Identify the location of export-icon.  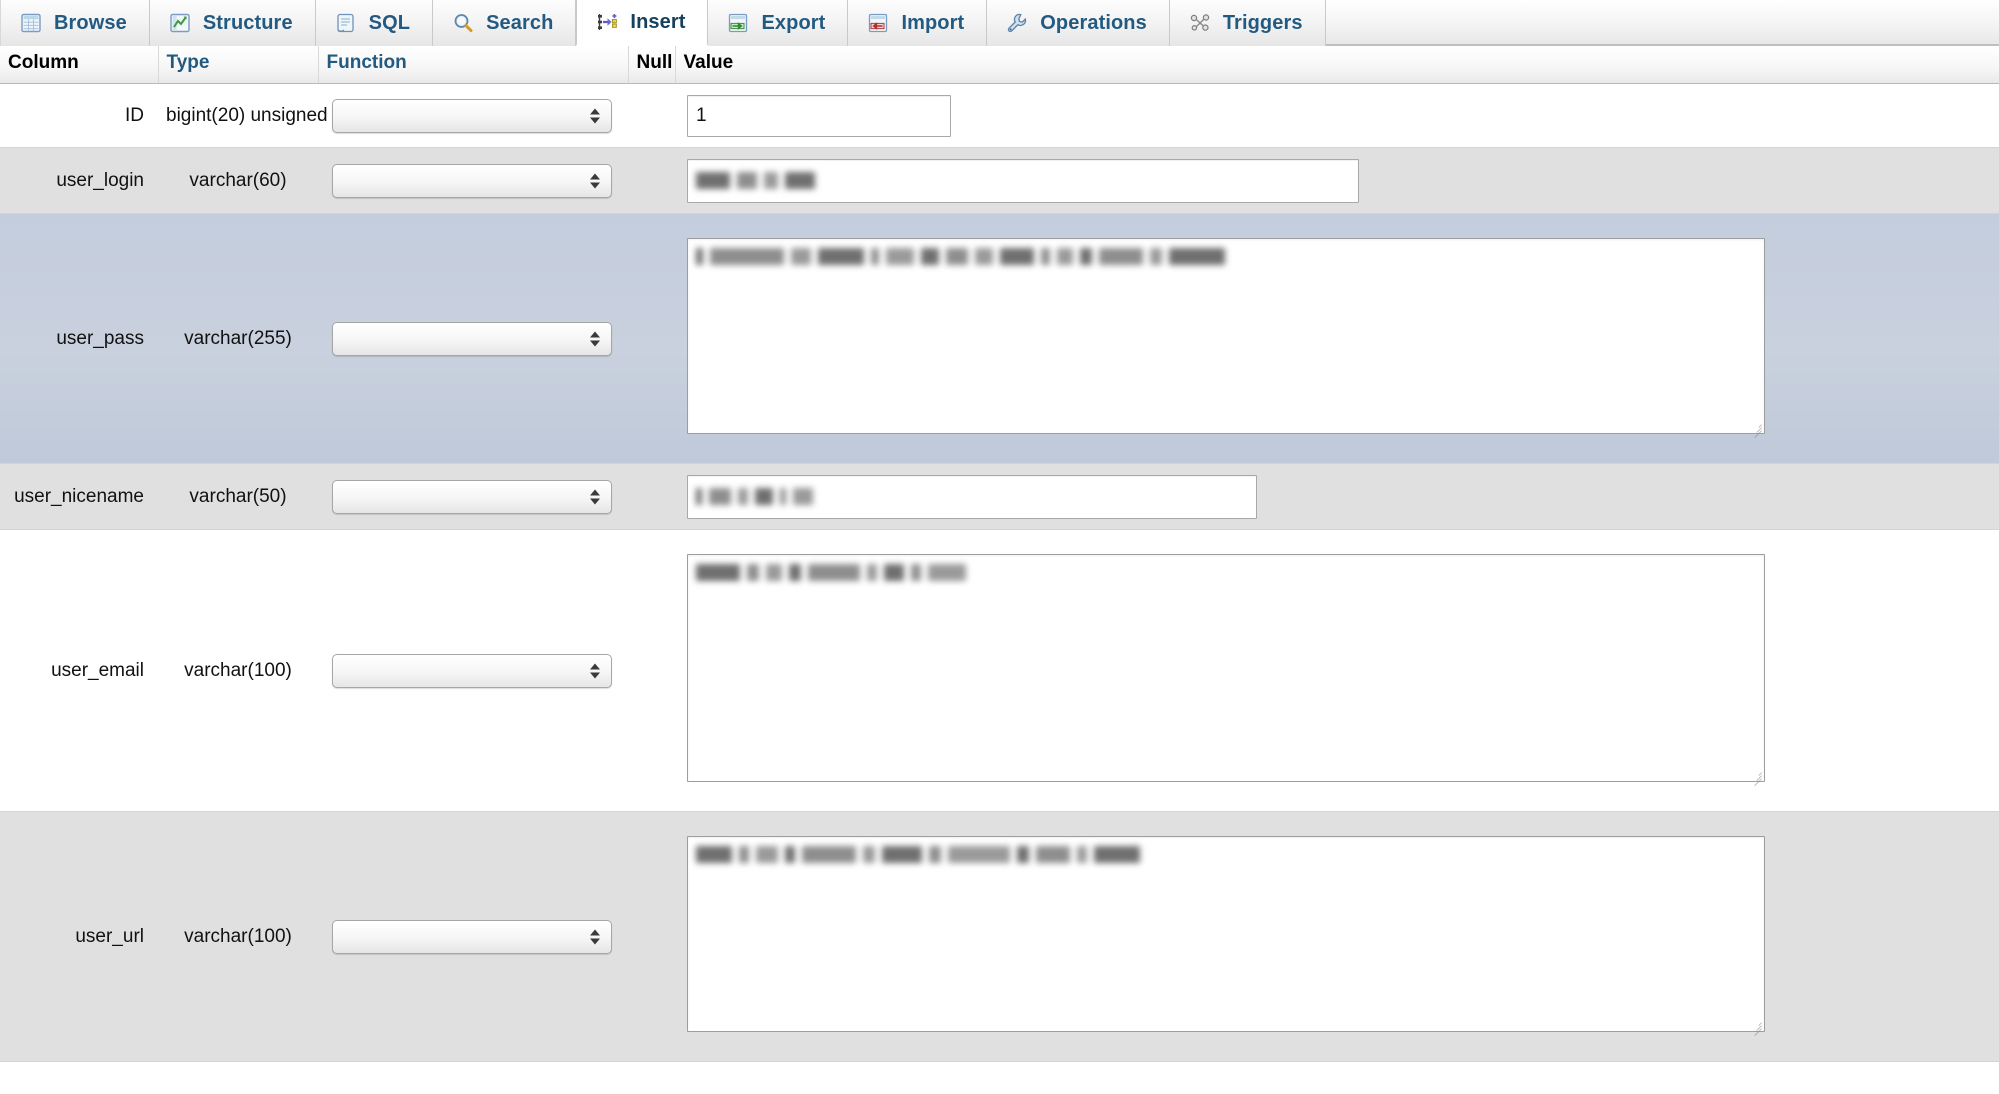
(738, 23).